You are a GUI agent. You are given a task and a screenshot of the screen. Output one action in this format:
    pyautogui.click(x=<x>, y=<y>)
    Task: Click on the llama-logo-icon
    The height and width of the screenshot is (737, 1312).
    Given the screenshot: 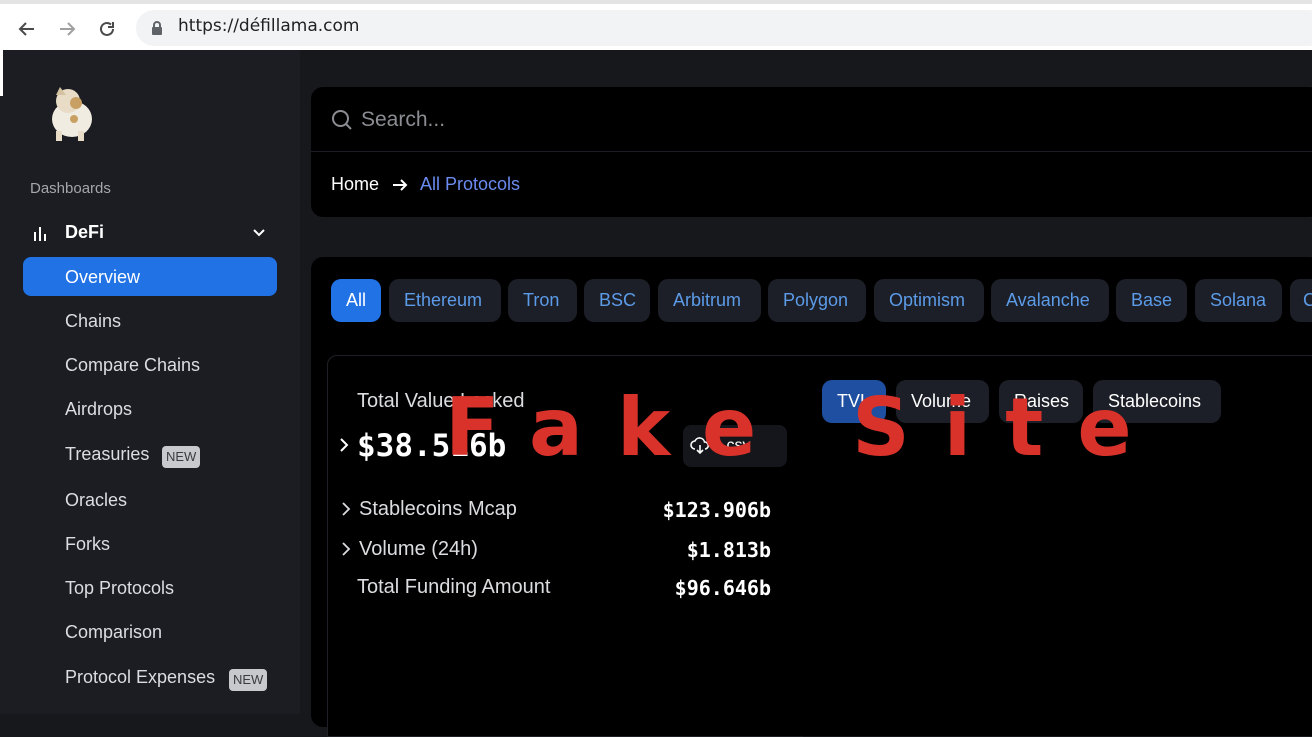 What is the action you would take?
    pyautogui.click(x=72, y=111)
    